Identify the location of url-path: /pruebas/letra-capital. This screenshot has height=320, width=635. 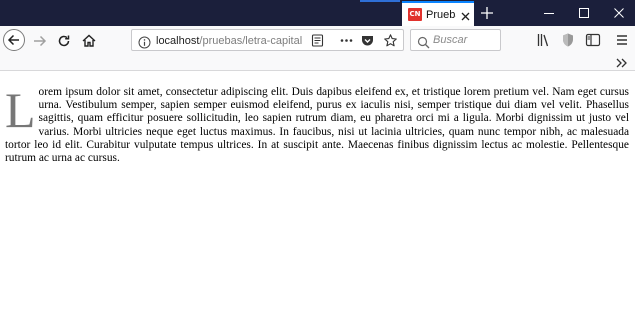
(251, 41).